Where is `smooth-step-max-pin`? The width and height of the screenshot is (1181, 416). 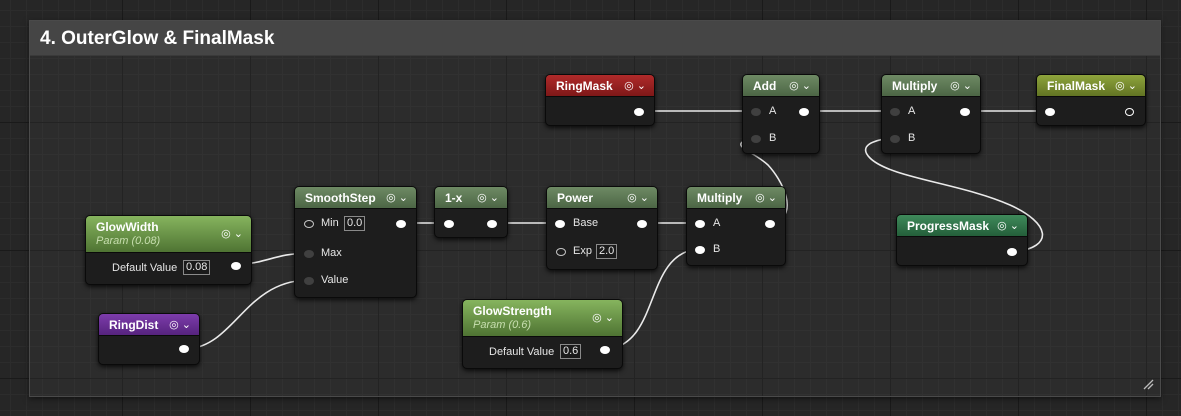 smooth-step-max-pin is located at coordinates (309, 254).